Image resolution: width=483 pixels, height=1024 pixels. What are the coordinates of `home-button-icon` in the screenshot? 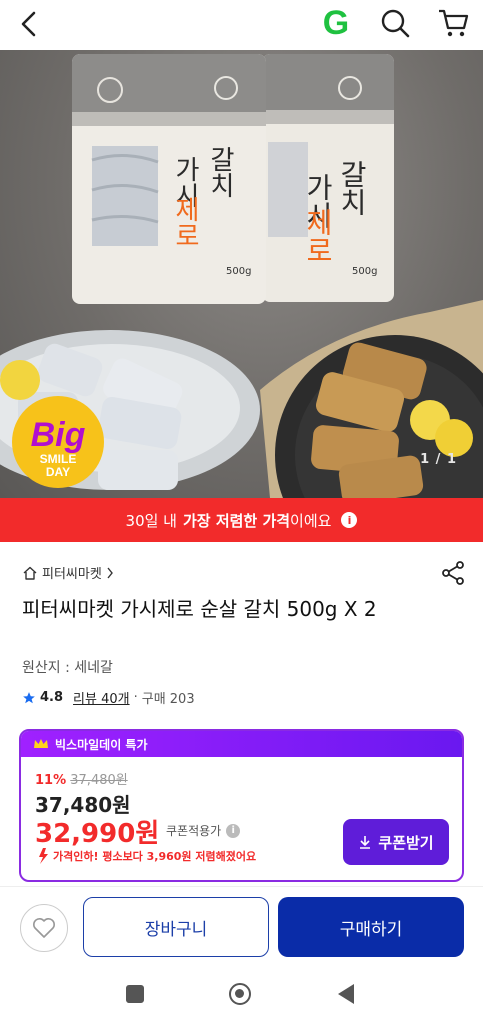 It's located at (240, 994).